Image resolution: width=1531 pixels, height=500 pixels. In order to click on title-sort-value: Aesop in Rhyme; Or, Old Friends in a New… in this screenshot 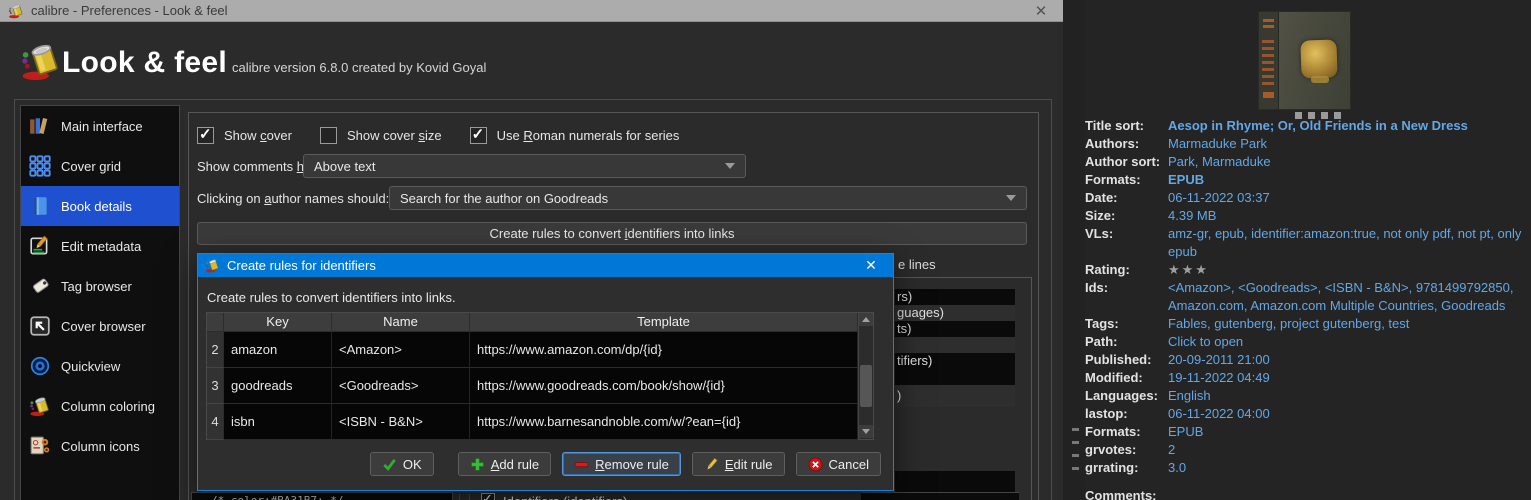, I will do `click(1318, 125)`.